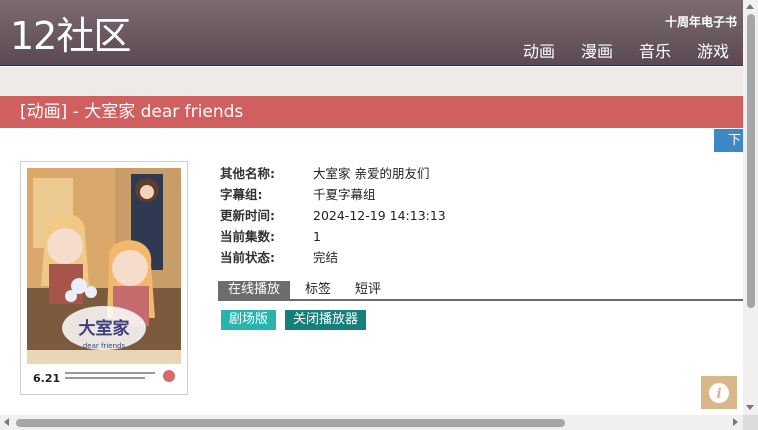  I want to click on main-nav: 动画 漫画 音乐 游戏, so click(626, 50).